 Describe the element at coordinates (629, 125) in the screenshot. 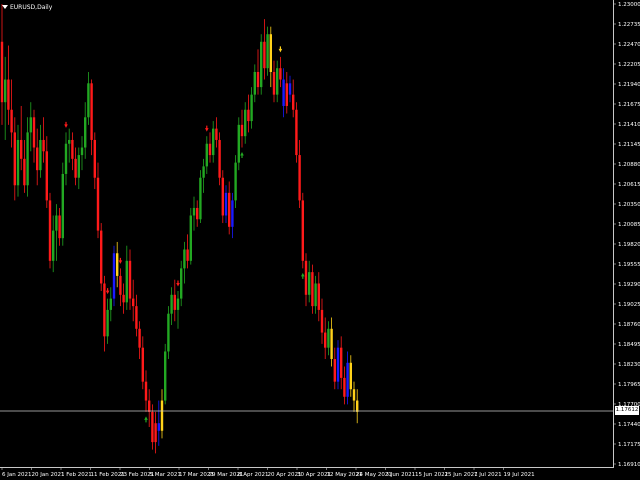

I see `price-tick-label: 1.21410` at that location.